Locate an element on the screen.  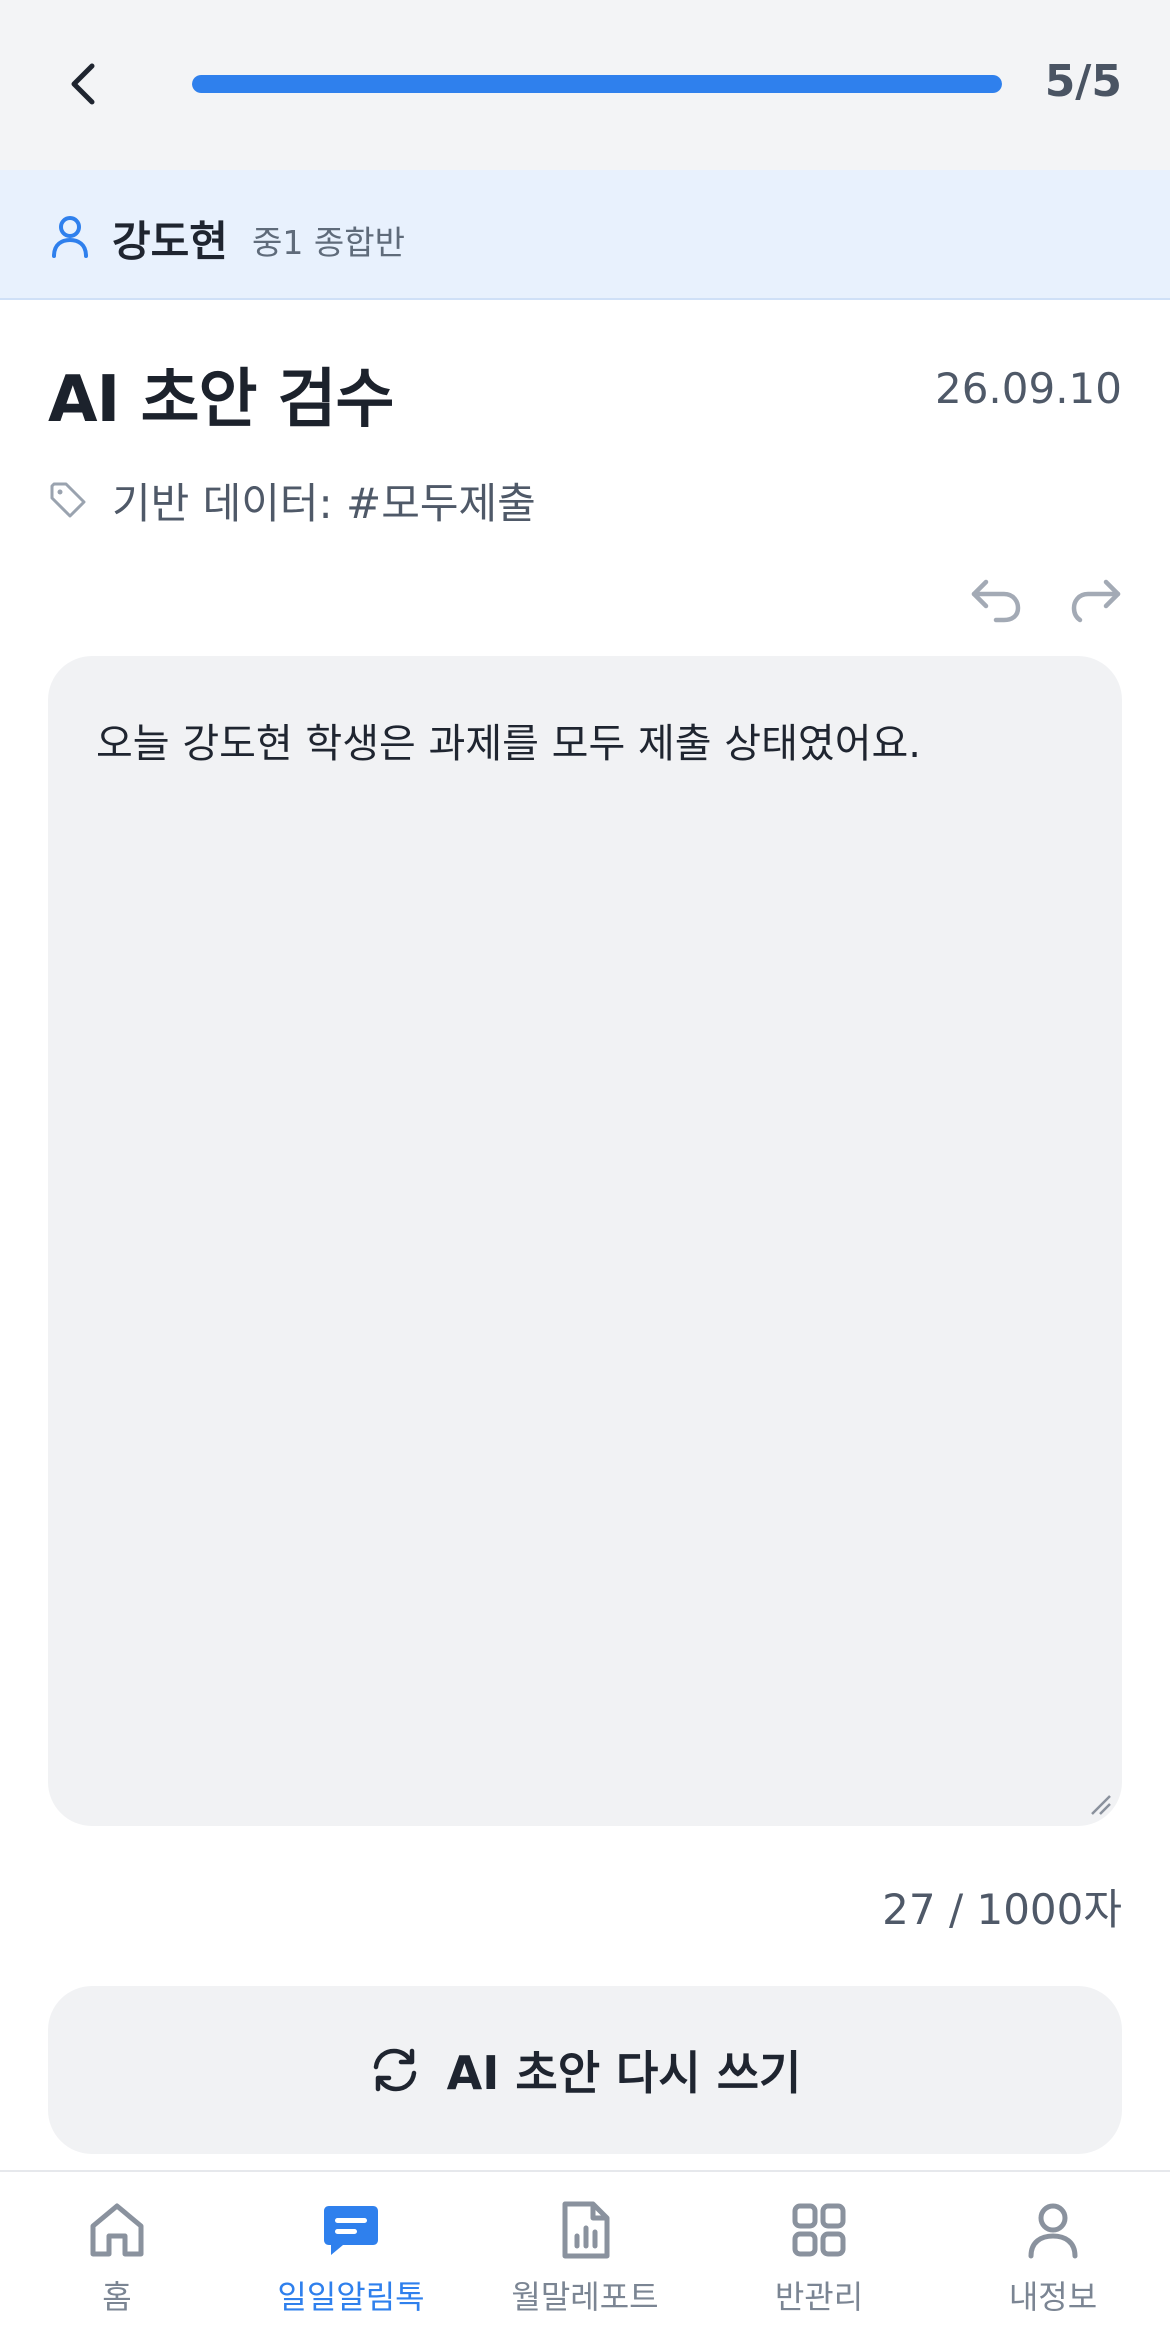
chat-icon is located at coordinates (351, 2230).